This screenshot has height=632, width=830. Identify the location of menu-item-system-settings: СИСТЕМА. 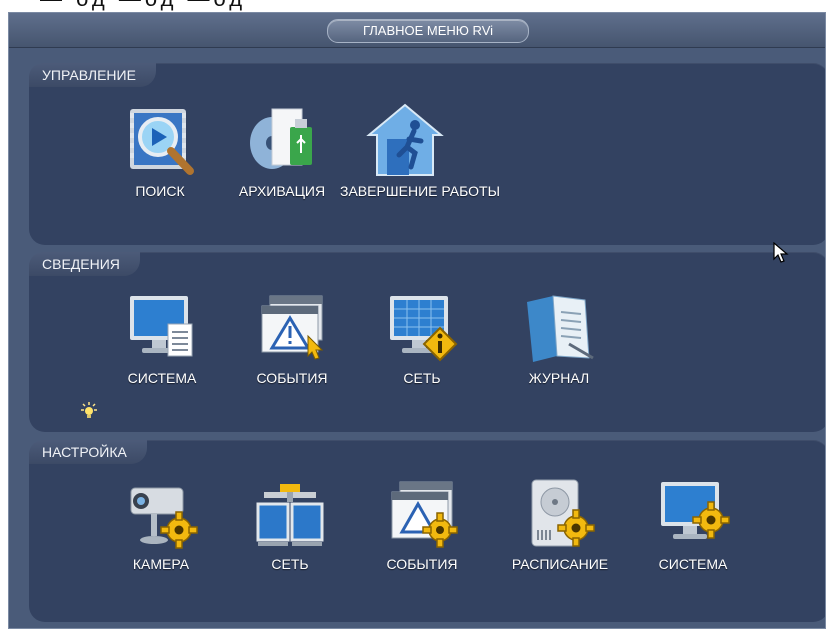
(693, 523).